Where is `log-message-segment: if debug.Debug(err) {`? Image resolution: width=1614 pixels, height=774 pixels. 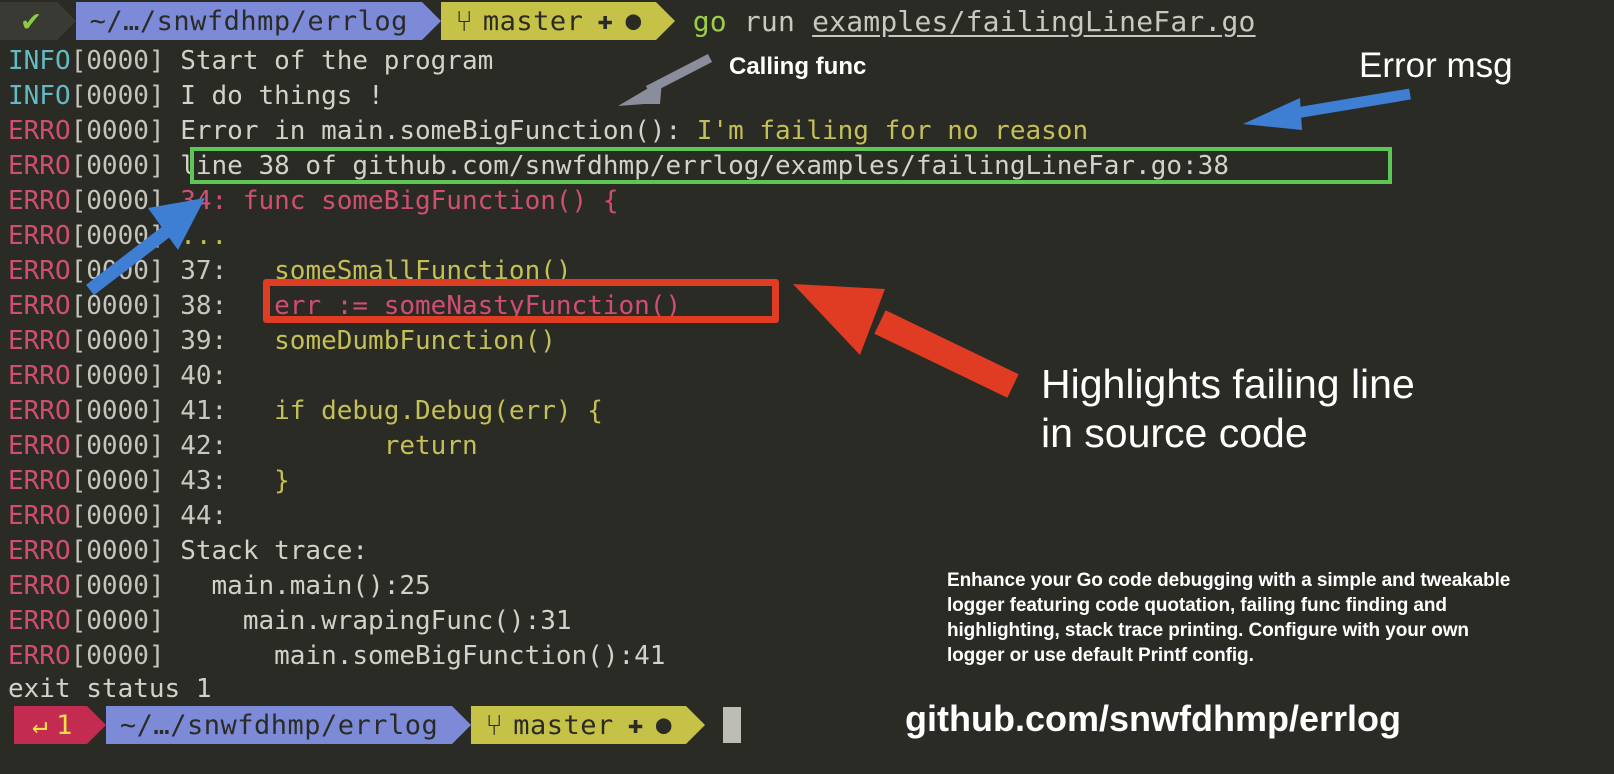 log-message-segment: if debug.Debug(err) { is located at coordinates (415, 411).